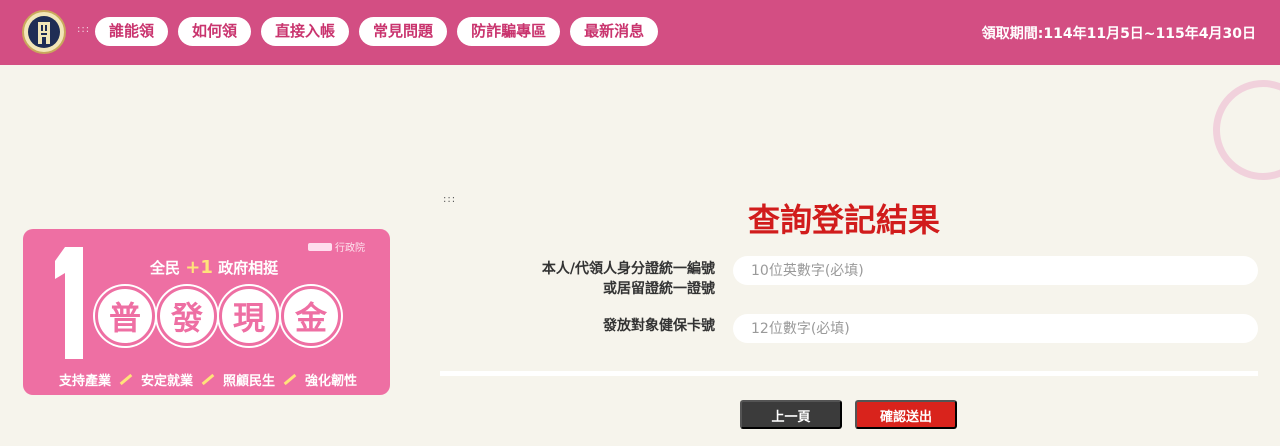 Image resolution: width=1280 pixels, height=446 pixels. Describe the element at coordinates (167, 381) in the screenshot. I see `banner-tag: 安定就業` at that location.